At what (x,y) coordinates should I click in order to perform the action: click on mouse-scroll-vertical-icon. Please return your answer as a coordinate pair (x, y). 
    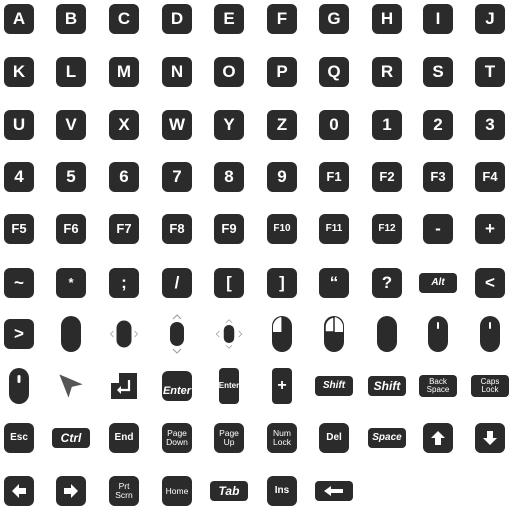
    Looking at the image, I should click on (71, 334).